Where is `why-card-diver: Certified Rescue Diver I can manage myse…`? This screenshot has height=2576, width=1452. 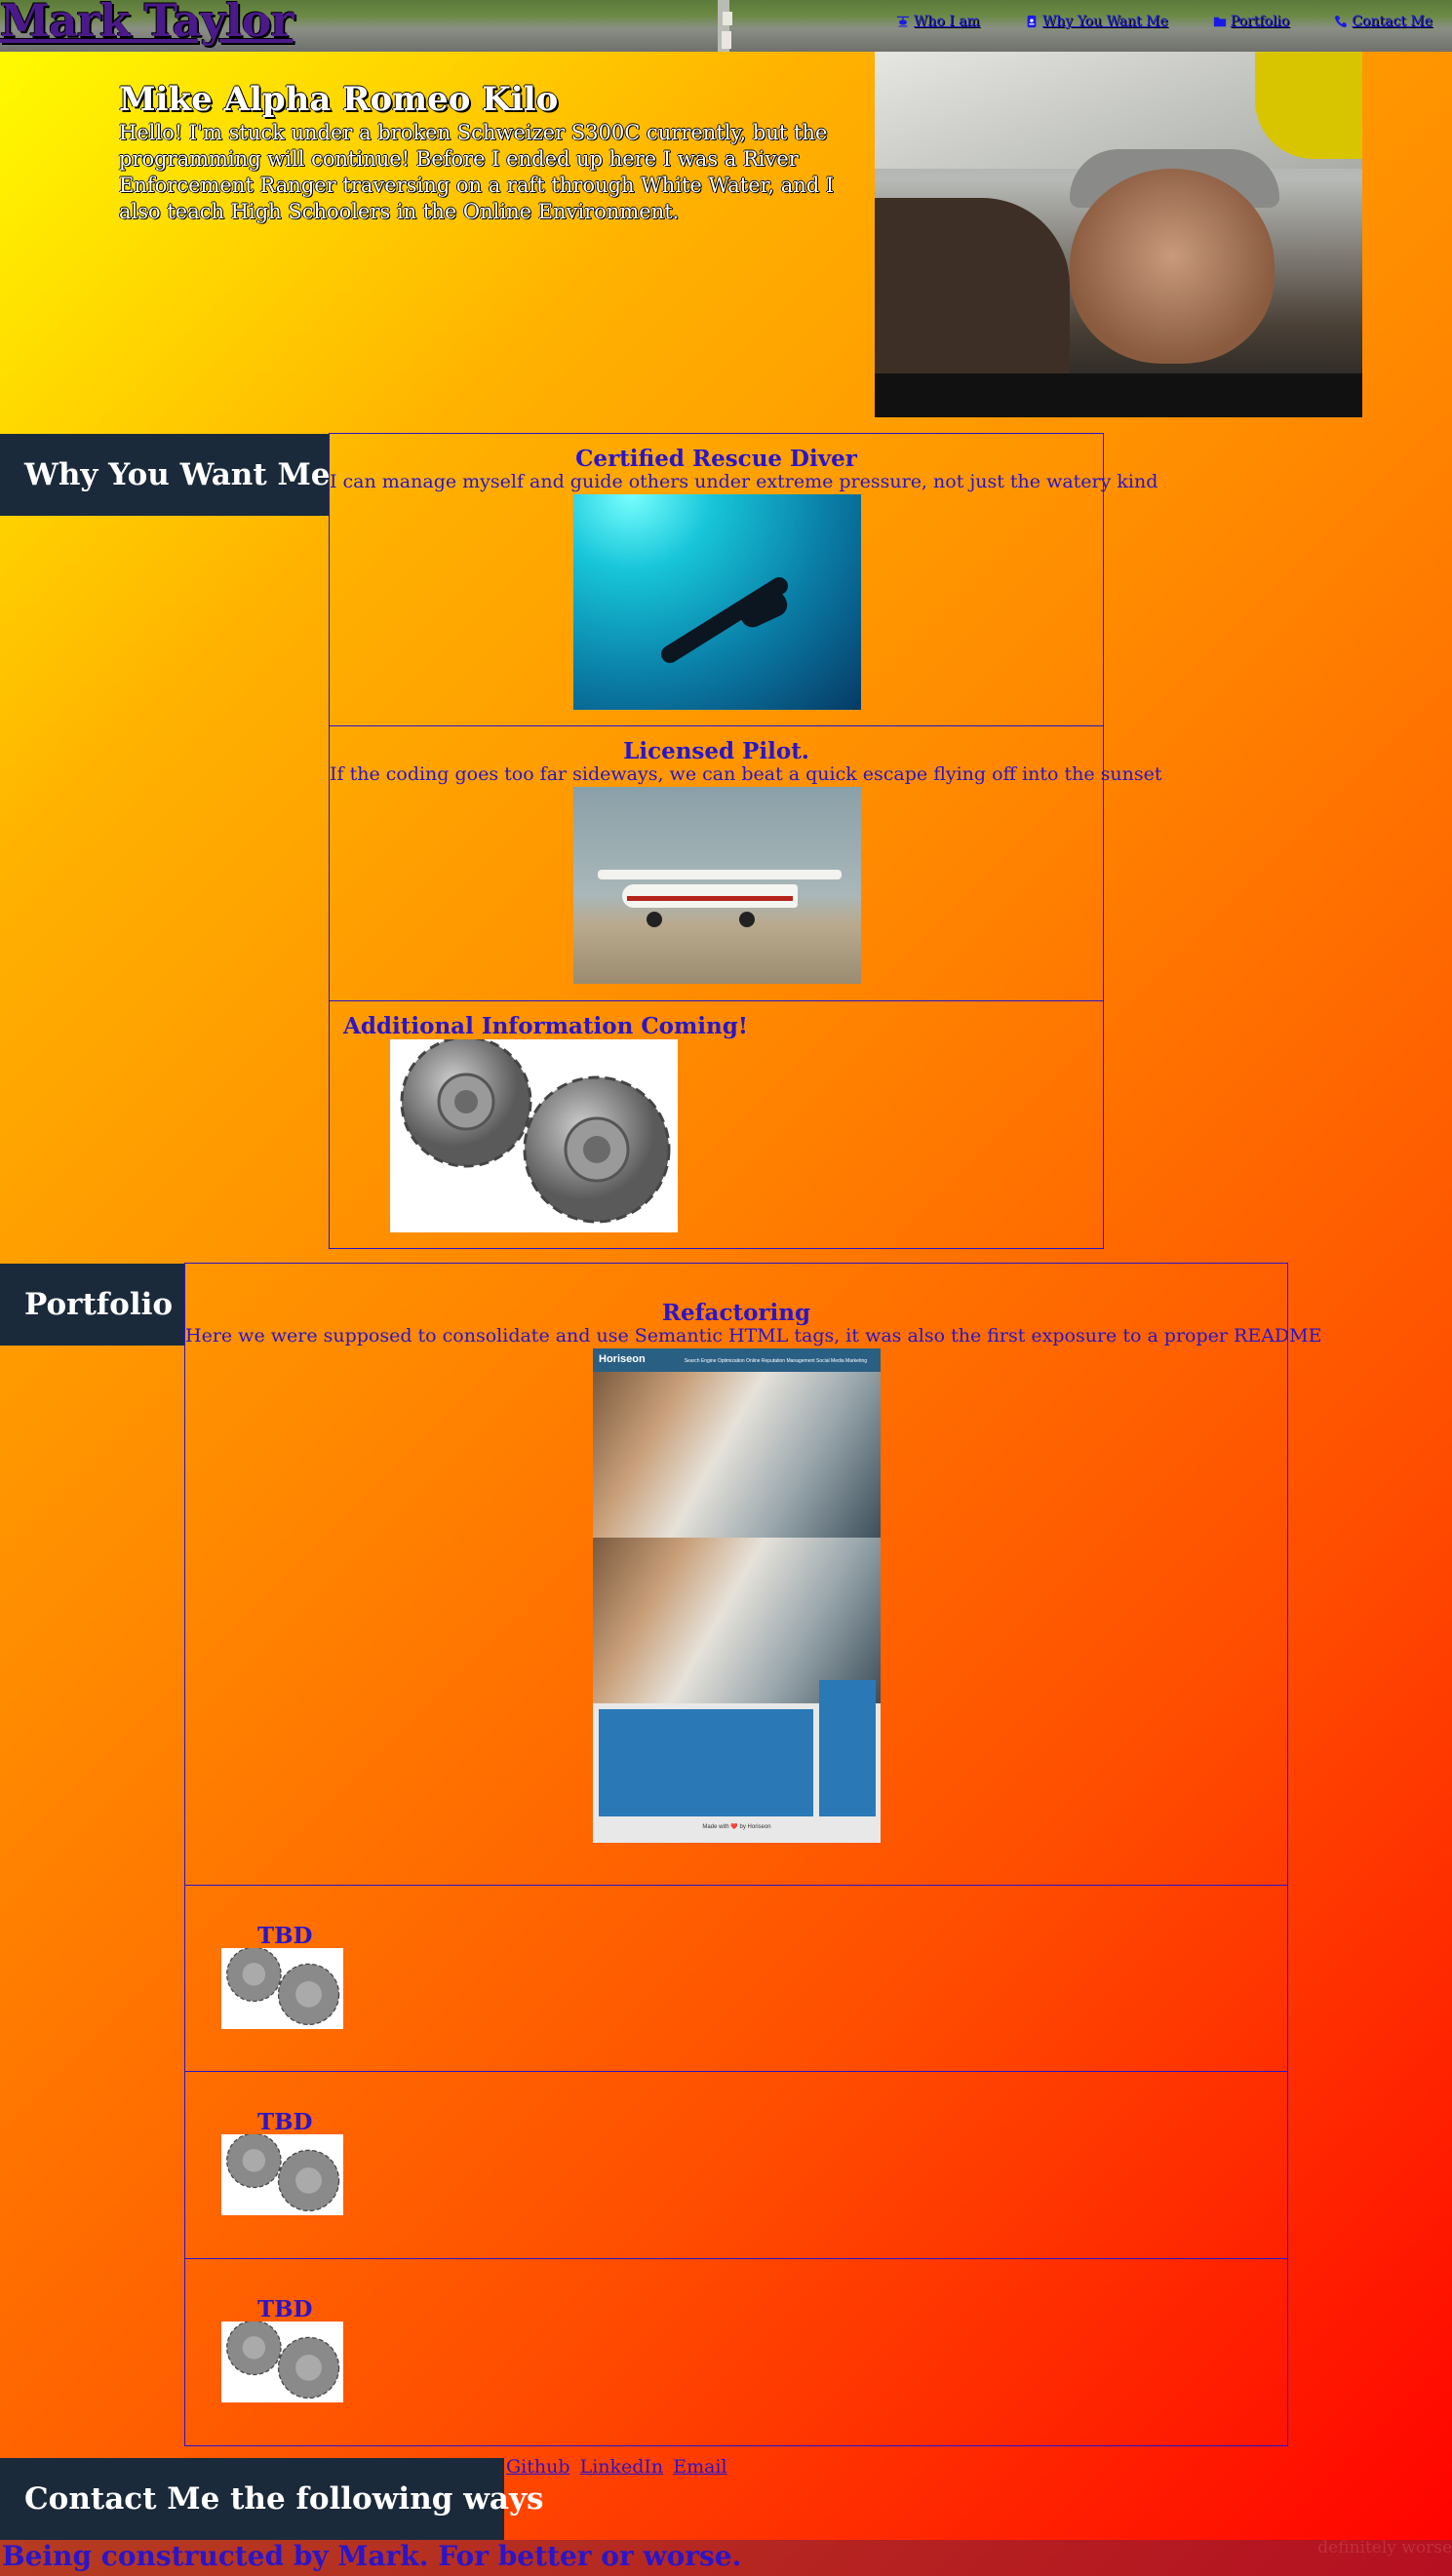 why-card-diver: Certified Rescue Diver I can manage myse… is located at coordinates (743, 579).